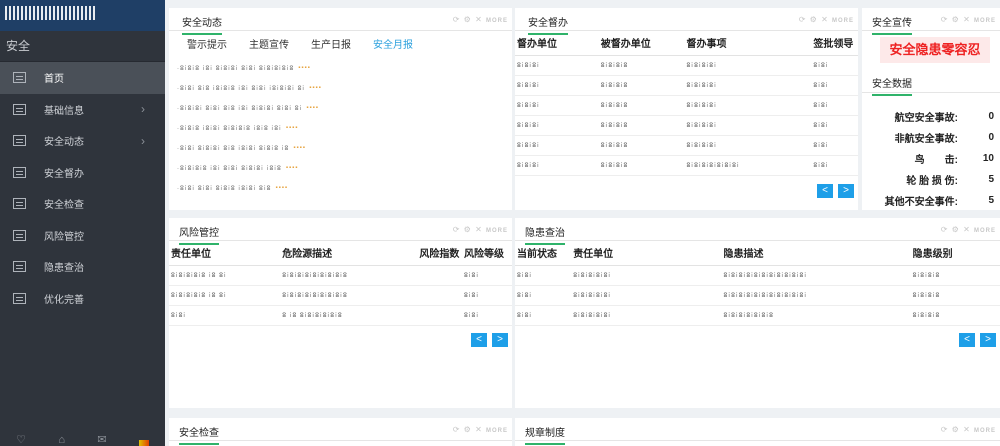 The height and width of the screenshot is (446, 1000). I want to click on news-item: ·ⵓⵂⵓⵂⵓⵂ ⵓⵂⵓⵂ ⵓⵂⵓ ⵂⵓⵂ ⵓⵂⵓⵂⵓⵂ ⵓⵂⵓⵂ ⵓⵂ ▪▪▪▪, so click(344, 108).